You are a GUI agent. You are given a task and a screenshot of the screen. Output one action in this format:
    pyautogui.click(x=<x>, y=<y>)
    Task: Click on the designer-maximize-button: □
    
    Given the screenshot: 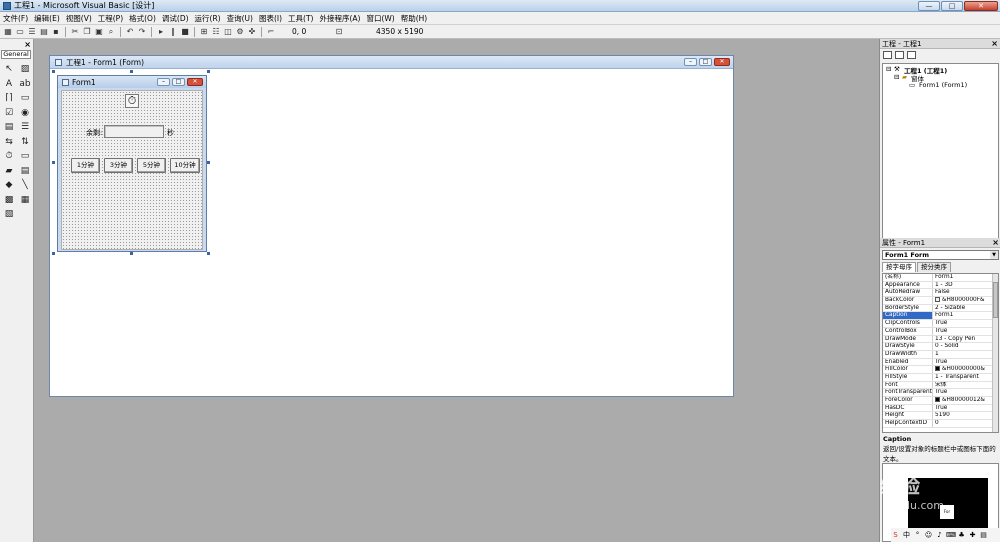 What is the action you would take?
    pyautogui.click(x=705, y=62)
    